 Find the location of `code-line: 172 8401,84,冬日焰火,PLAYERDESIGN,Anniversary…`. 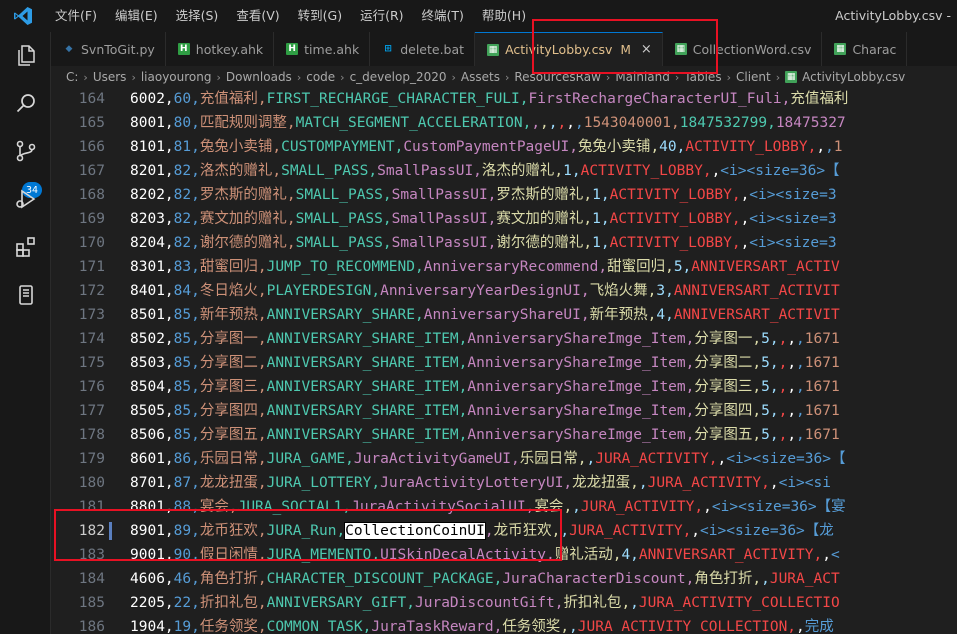

code-line: 172 8401,84,冬日焰火,PLAYERDESIGN,Anniversary… is located at coordinates (504, 291).